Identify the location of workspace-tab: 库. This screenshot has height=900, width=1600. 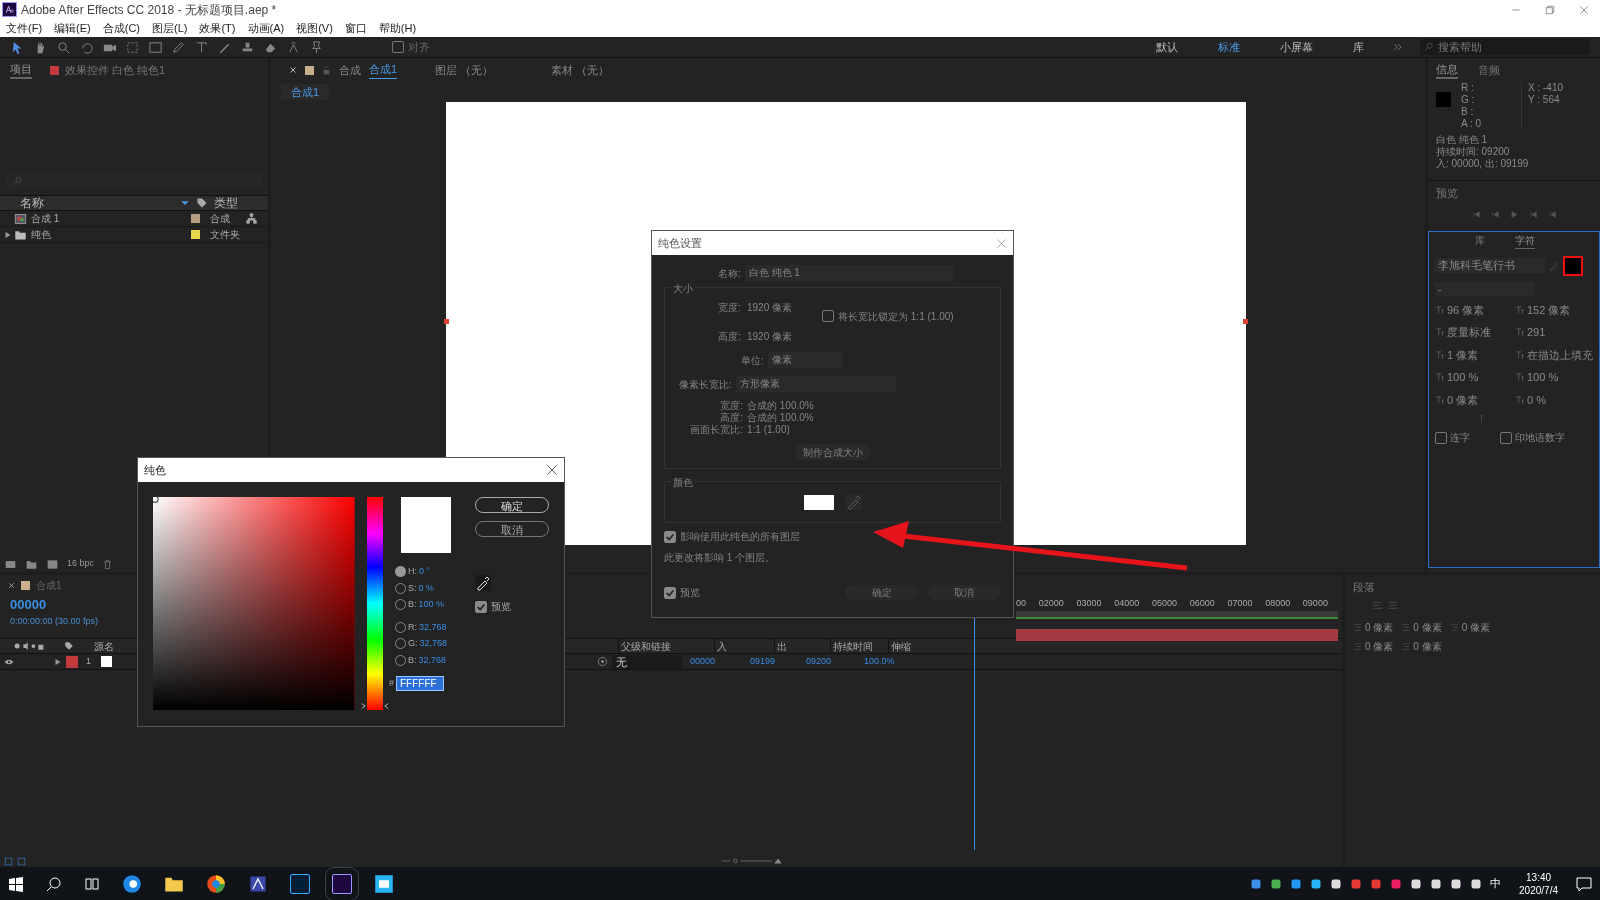
(1358, 47).